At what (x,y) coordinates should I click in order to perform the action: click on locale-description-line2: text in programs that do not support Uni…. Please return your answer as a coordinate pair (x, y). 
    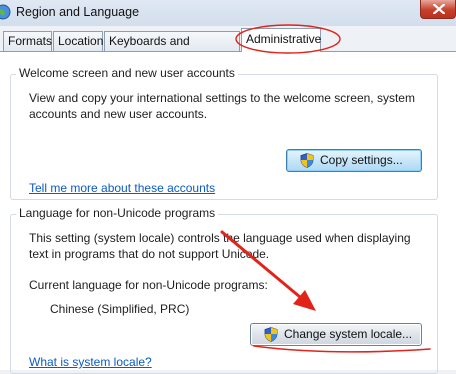
    Looking at the image, I should click on (149, 254).